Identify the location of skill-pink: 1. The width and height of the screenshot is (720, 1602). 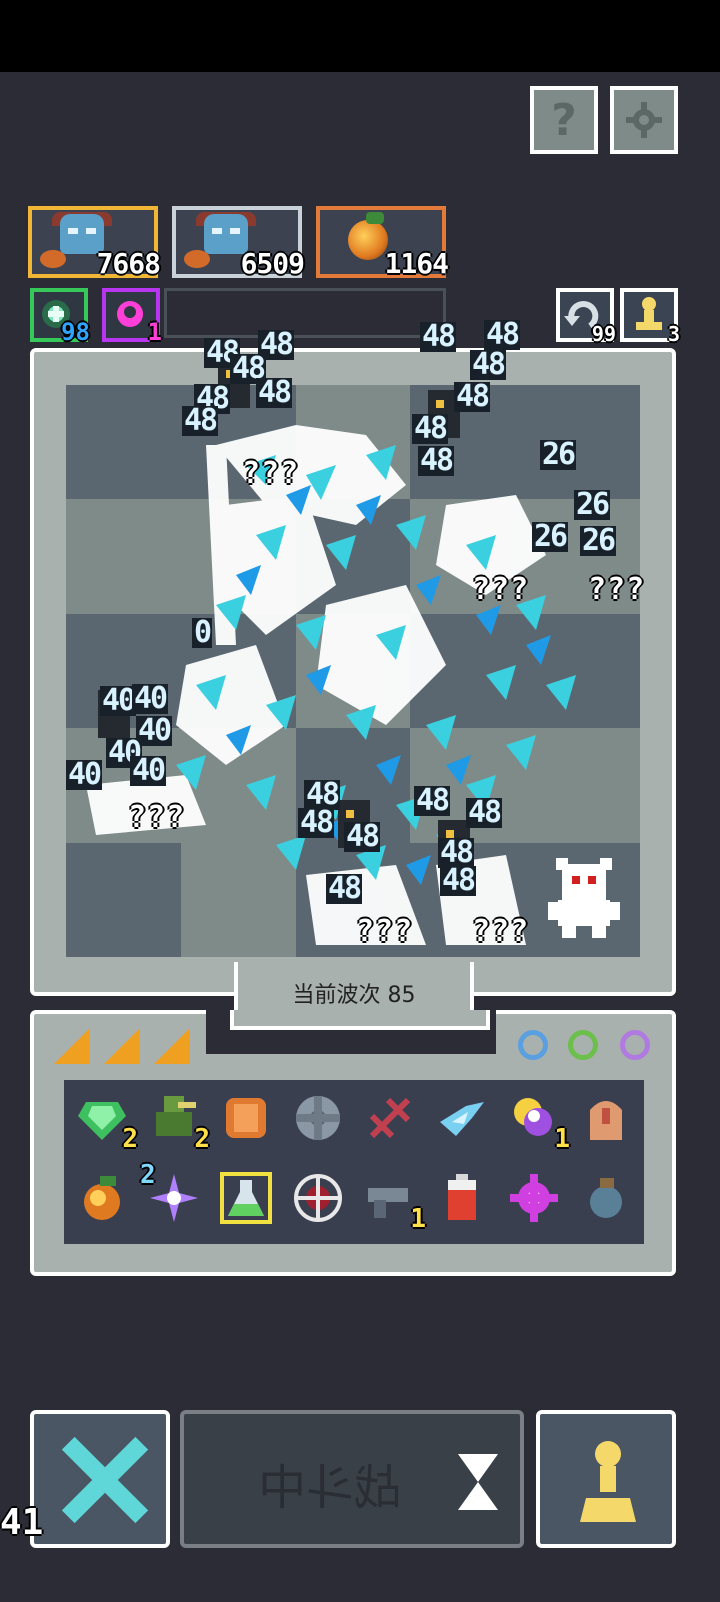
(132, 317).